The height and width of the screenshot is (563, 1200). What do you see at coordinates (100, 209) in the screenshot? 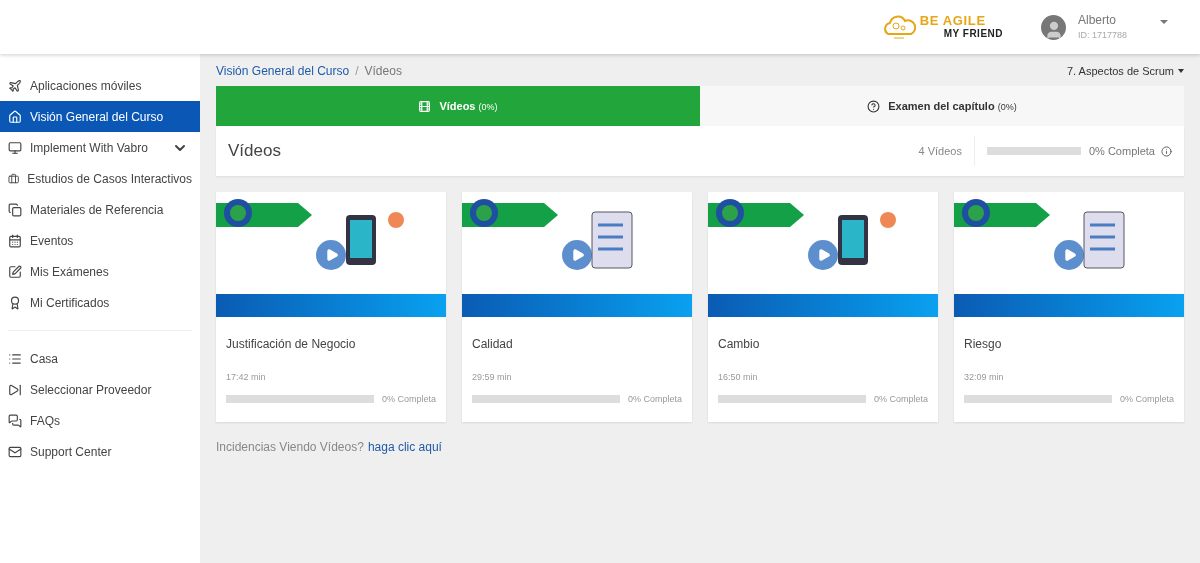
I see `sidebar-item: Materiales de Referencia` at bounding box center [100, 209].